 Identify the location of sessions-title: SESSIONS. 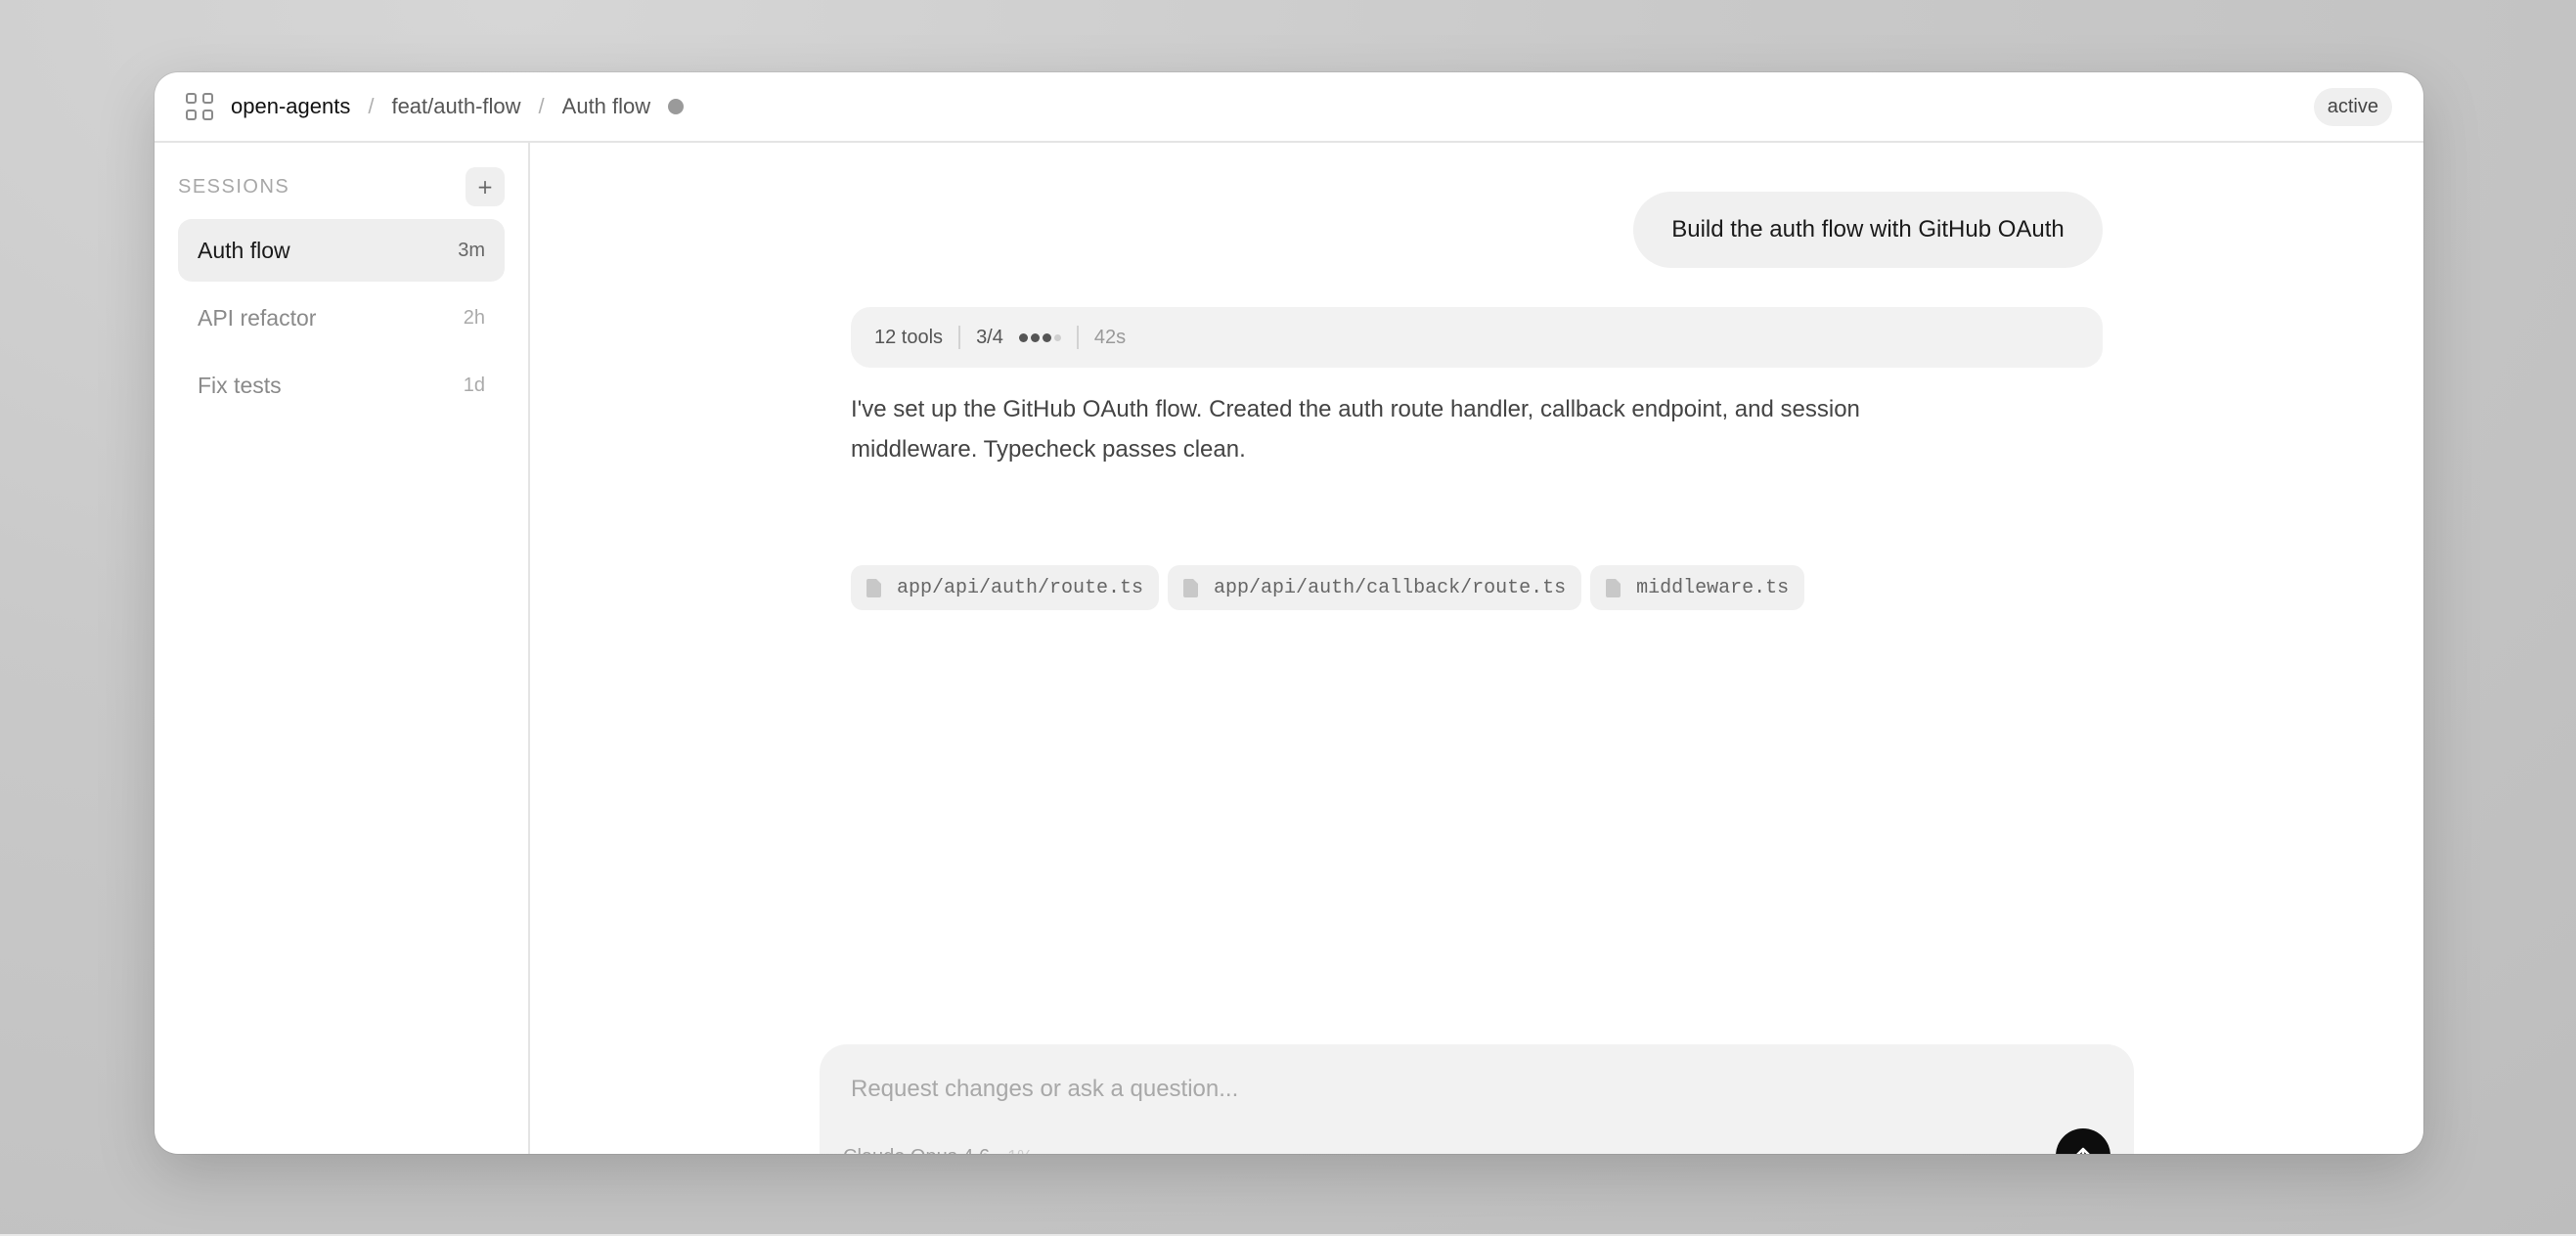
(234, 187).